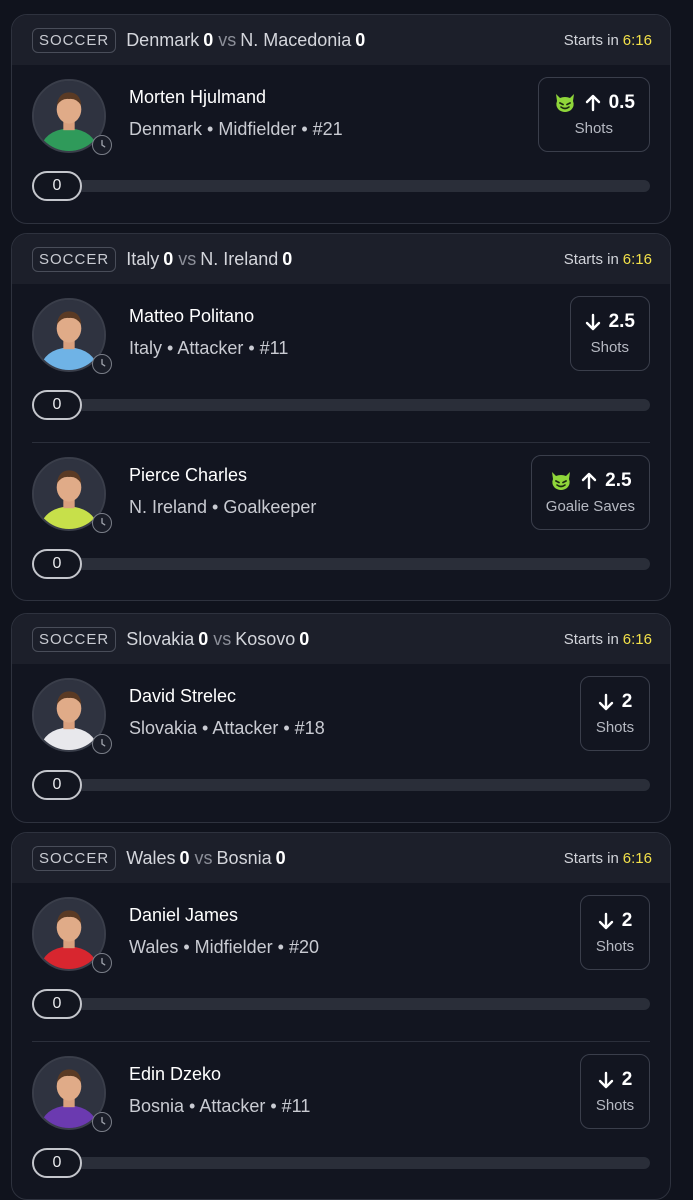 Image resolution: width=693 pixels, height=1200 pixels. What do you see at coordinates (223, 507) in the screenshot?
I see `player-meta: N. Ireland • Goalkeeper` at bounding box center [223, 507].